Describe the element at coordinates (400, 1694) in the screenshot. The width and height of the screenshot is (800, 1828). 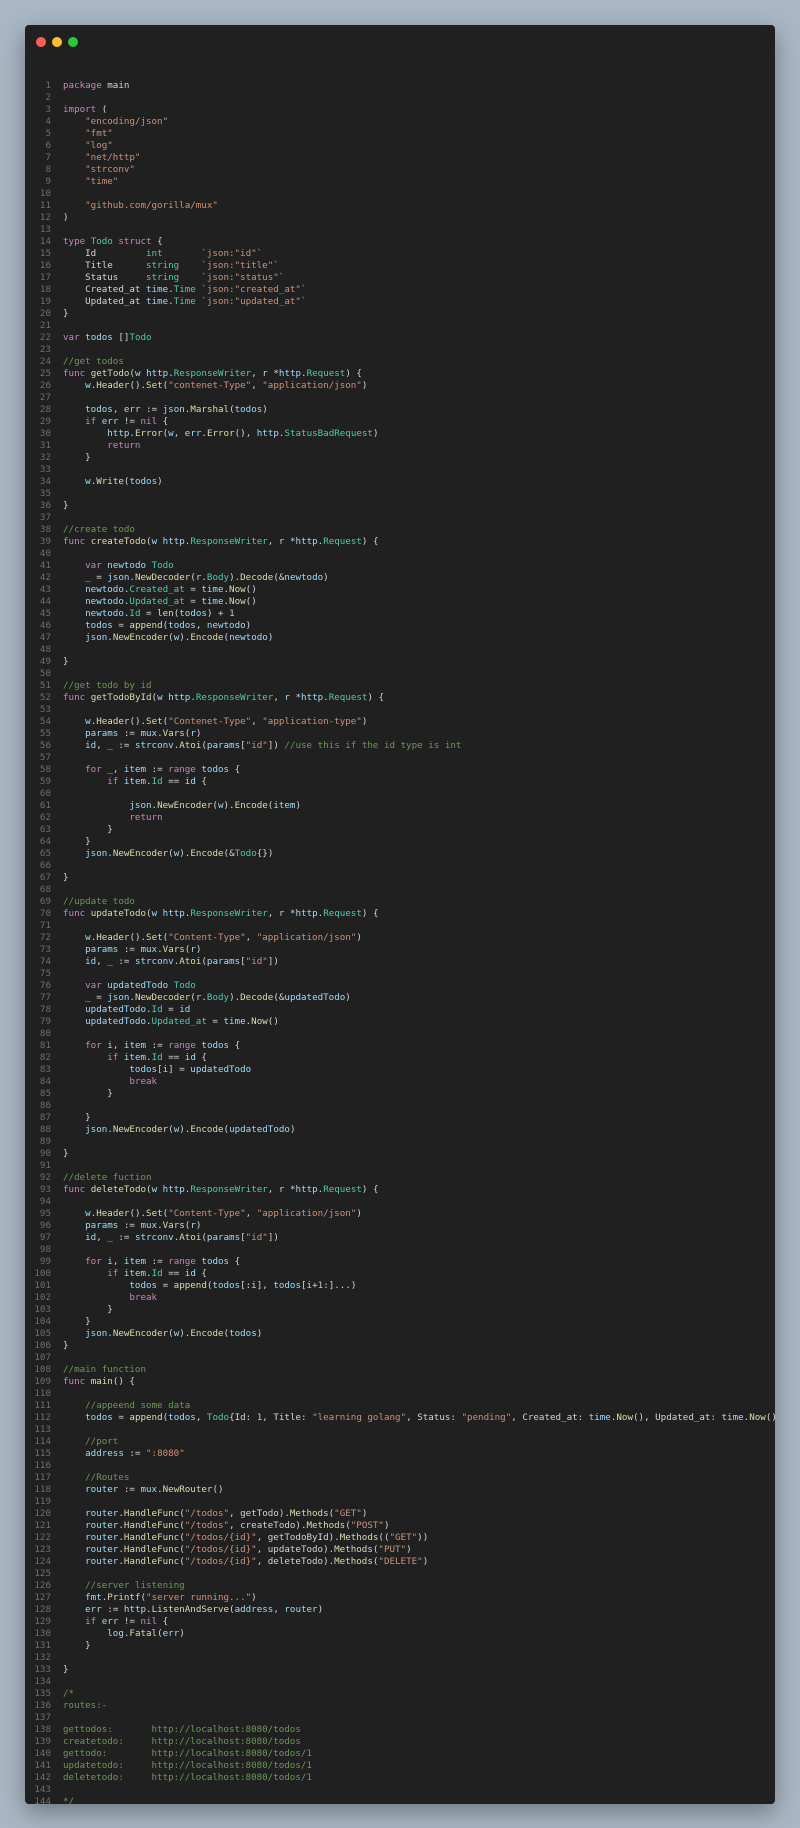
I see `code-line: 135 /*` at that location.